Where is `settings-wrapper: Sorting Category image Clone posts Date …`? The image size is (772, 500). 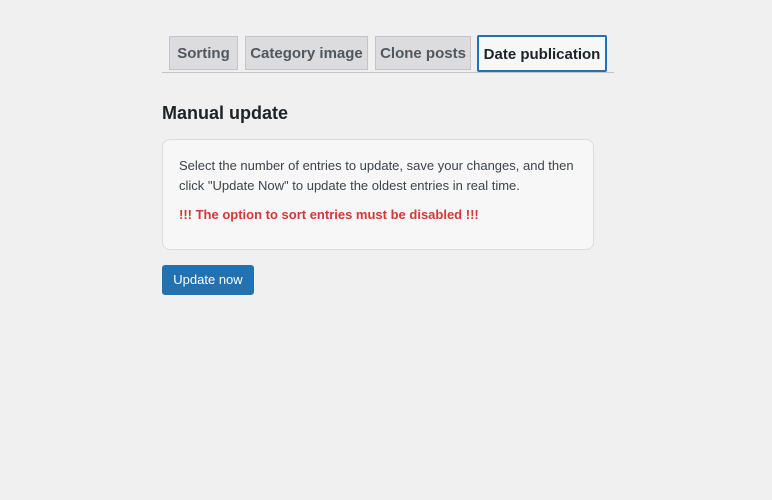
settings-wrapper: Sorting Category image Clone posts Date … is located at coordinates (388, 54).